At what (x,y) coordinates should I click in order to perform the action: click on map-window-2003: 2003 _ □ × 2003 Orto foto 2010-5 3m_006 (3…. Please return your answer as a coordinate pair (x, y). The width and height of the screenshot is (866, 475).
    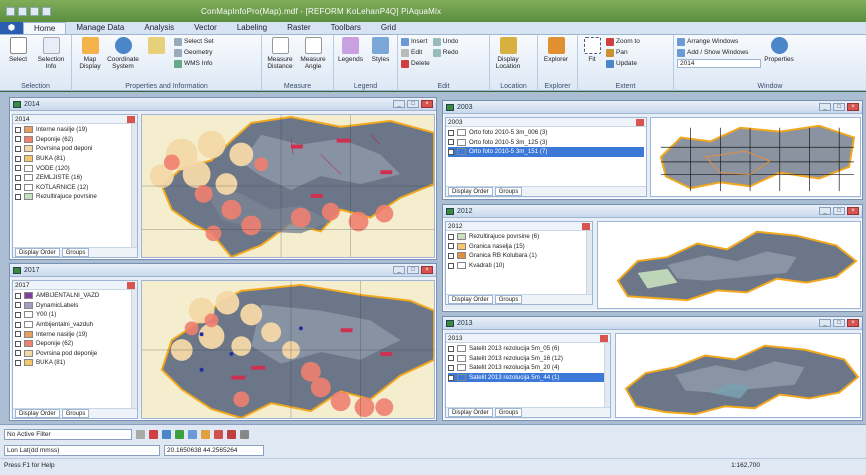
    Looking at the image, I should click on (652, 150).